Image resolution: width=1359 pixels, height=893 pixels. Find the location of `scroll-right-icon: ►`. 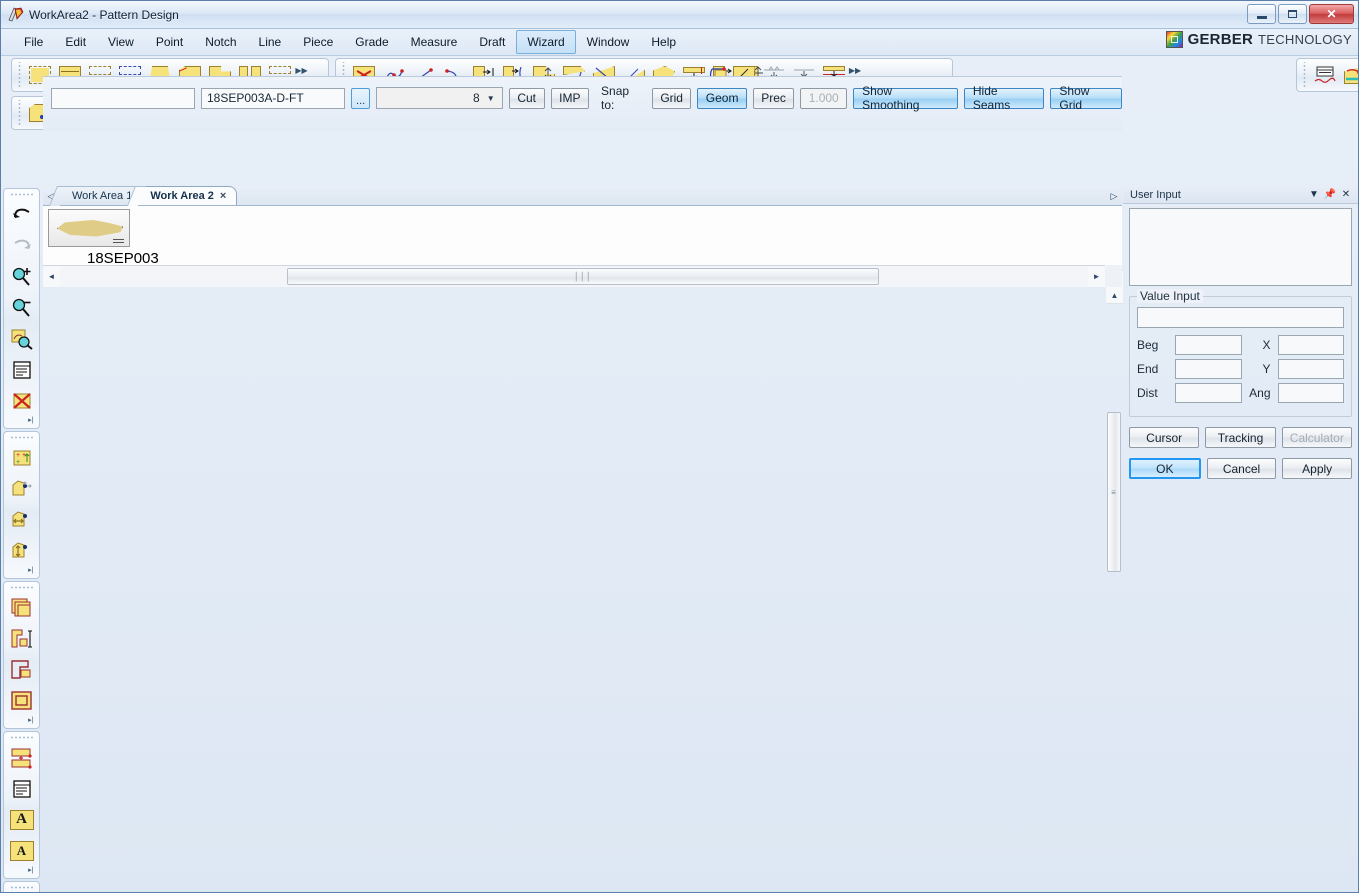

scroll-right-icon: ► is located at coordinates (1096, 276).